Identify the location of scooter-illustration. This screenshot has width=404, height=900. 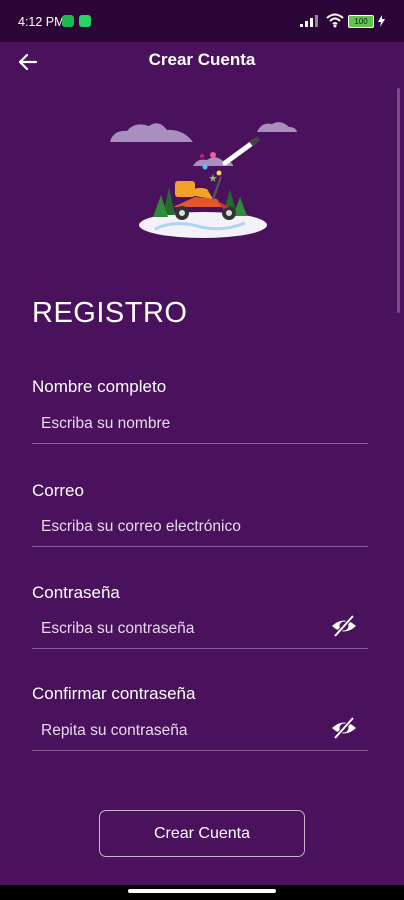
(203, 180).